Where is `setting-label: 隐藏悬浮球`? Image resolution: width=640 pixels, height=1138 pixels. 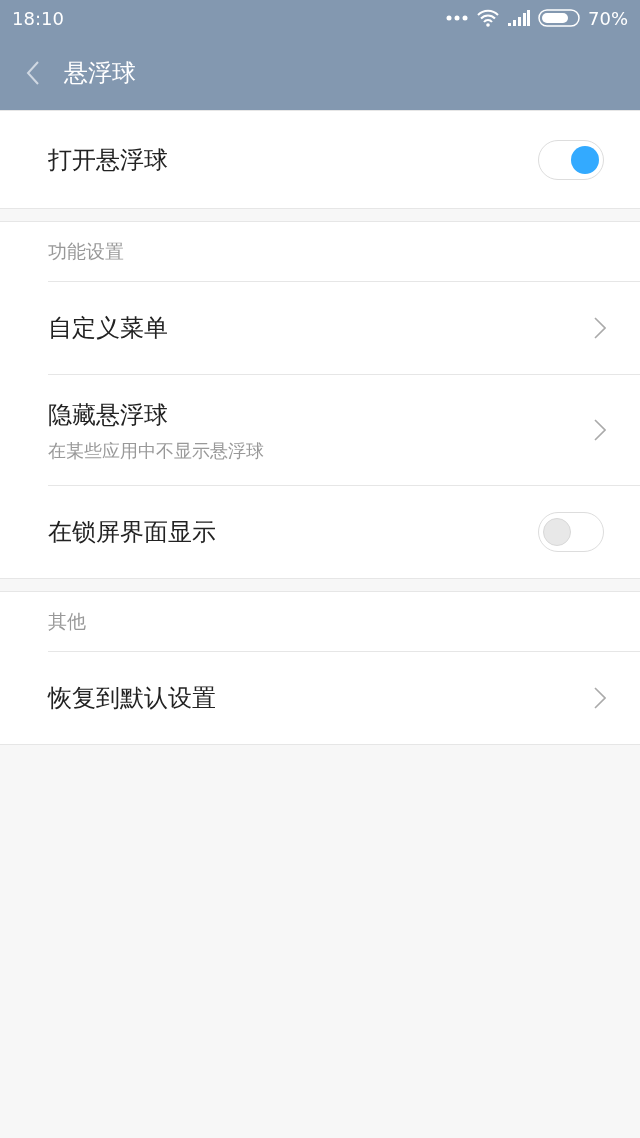
setting-label: 隐藏悬浮球 is located at coordinates (108, 415).